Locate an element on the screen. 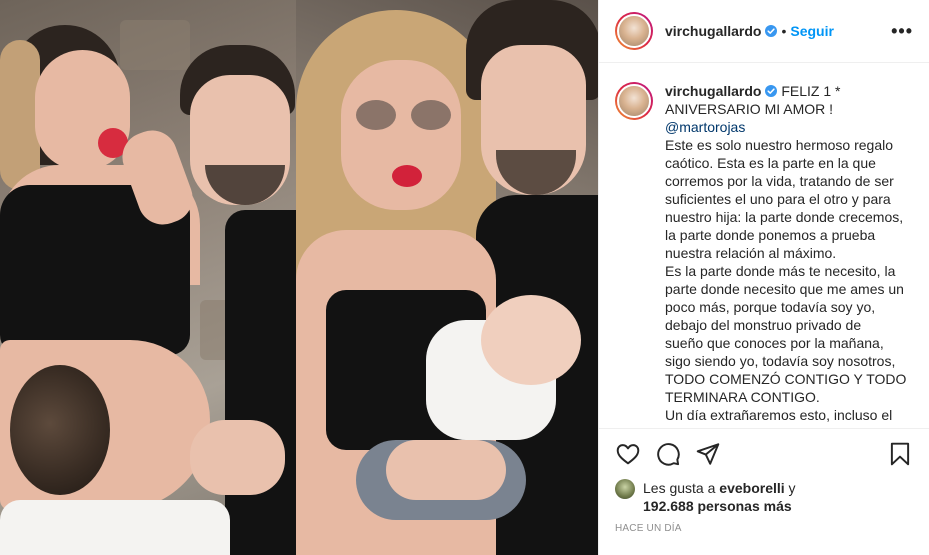 The image size is (929, 555). caption-line: sigo siendo yo, todavía soy nosotros, is located at coordinates (780, 361).